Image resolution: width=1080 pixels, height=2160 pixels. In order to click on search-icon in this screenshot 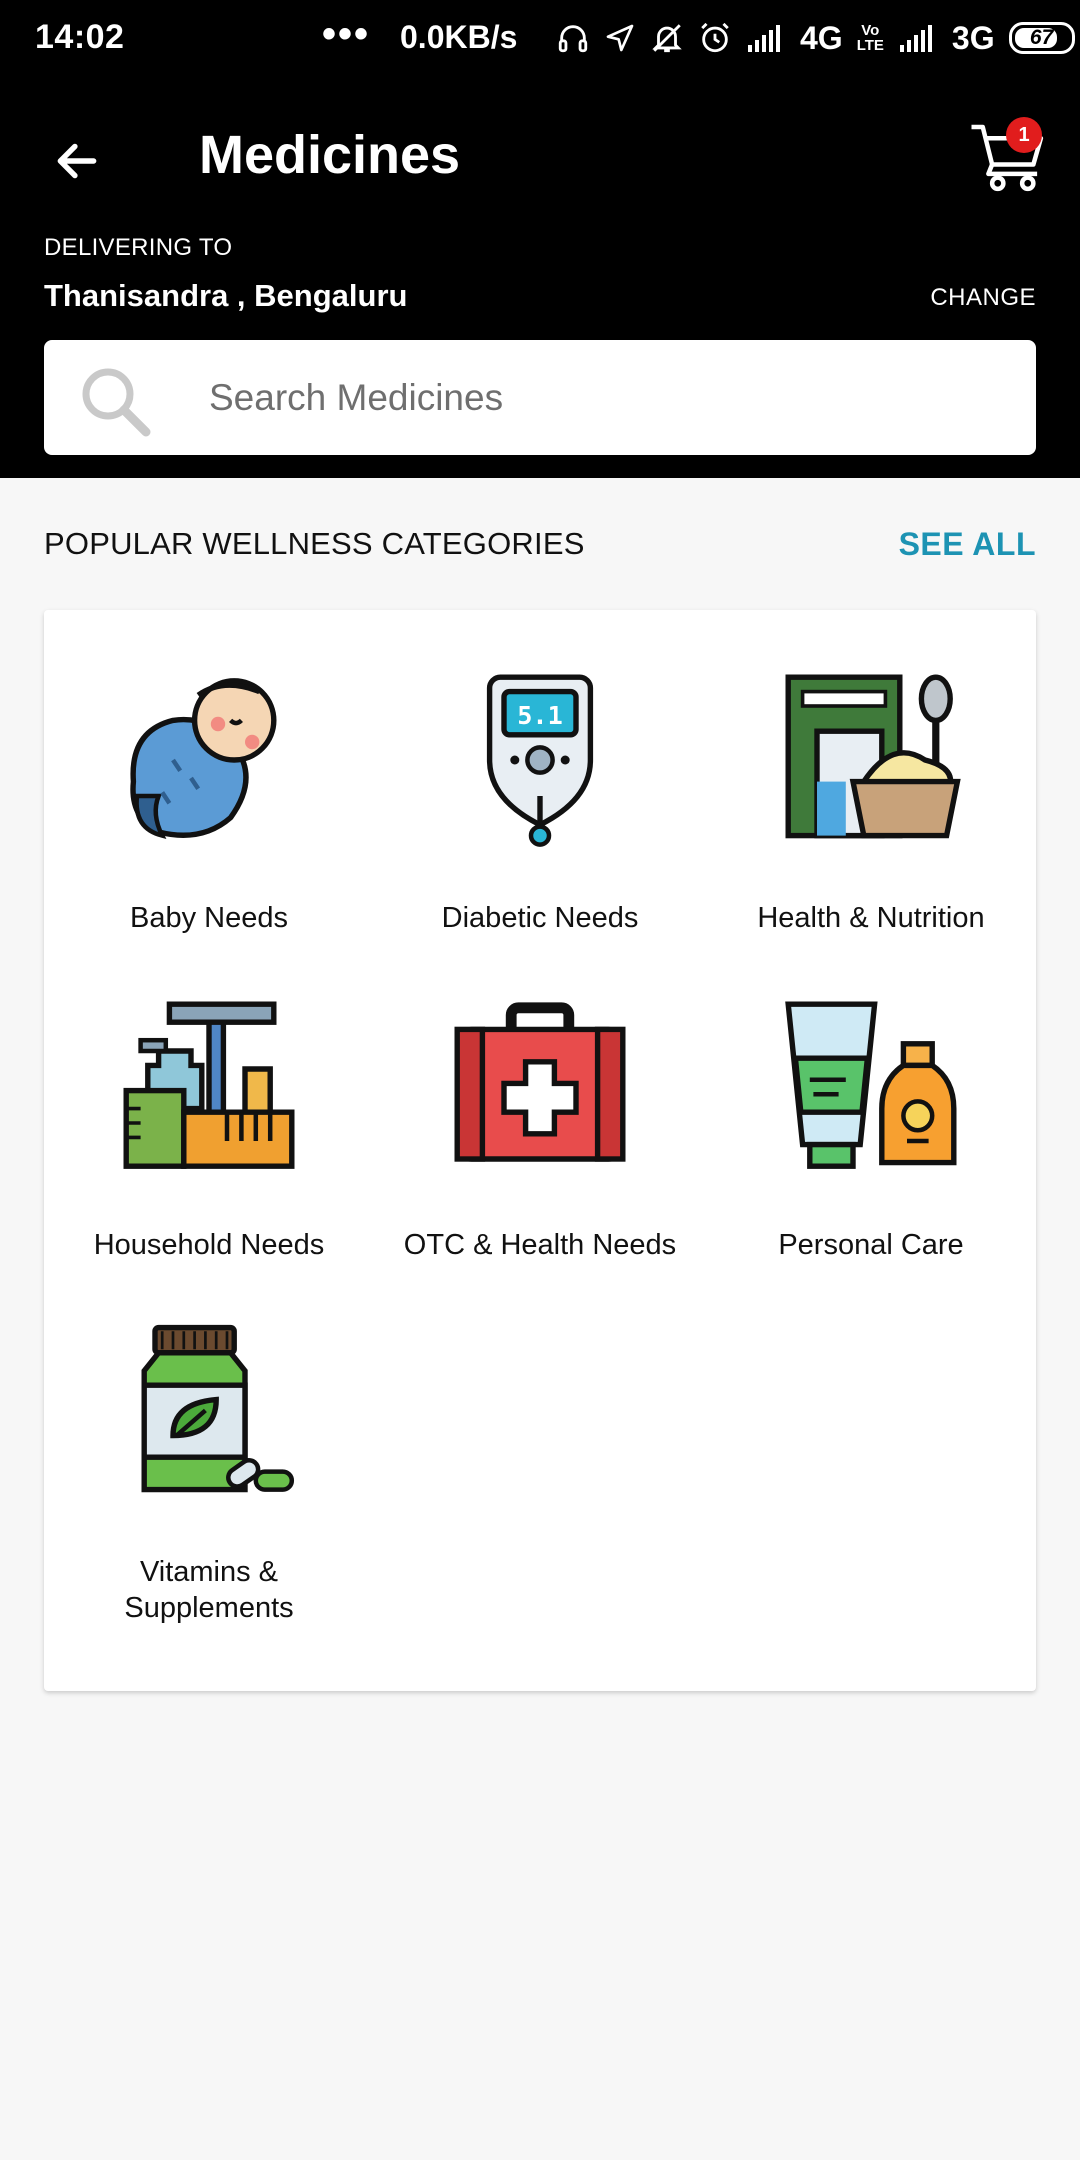, I will do `click(116, 402)`.